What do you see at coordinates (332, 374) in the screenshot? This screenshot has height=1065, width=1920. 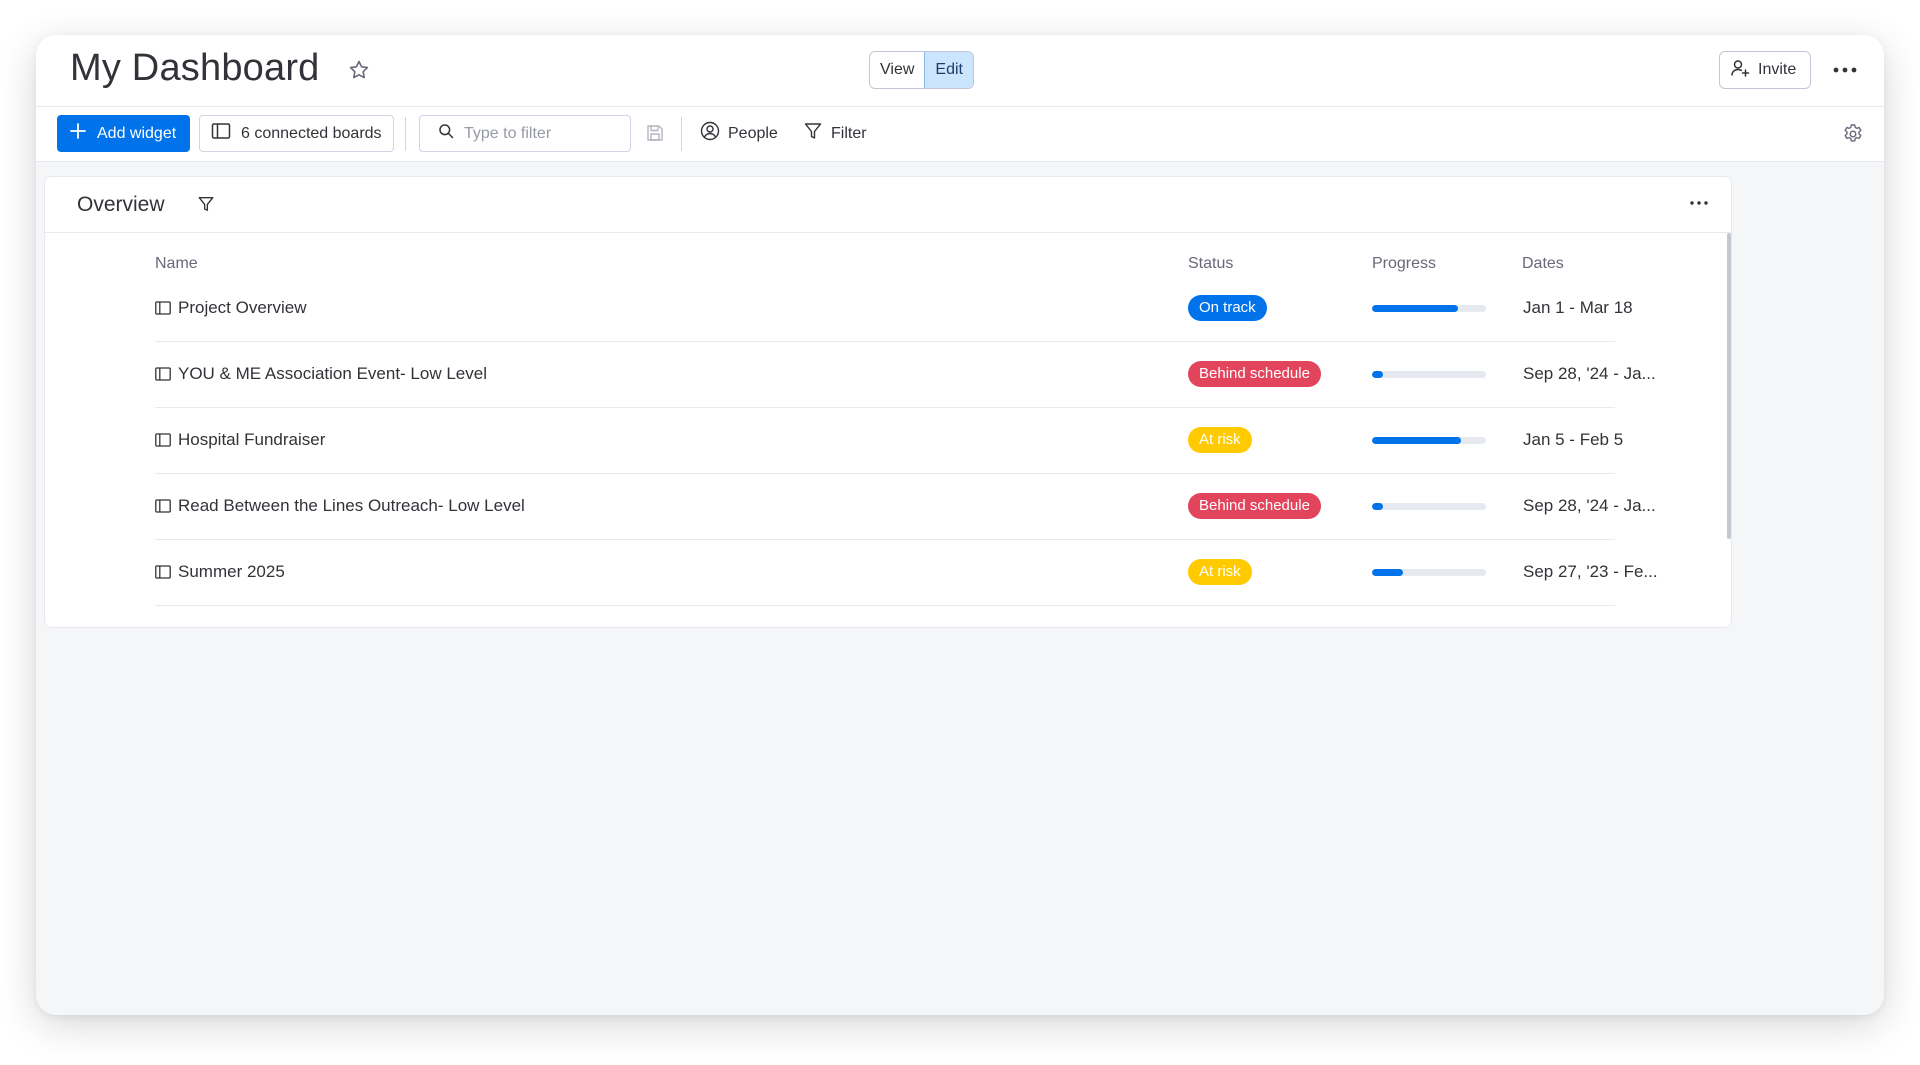 I see `row-name: YOU & ME Association Event- Low Level` at bounding box center [332, 374].